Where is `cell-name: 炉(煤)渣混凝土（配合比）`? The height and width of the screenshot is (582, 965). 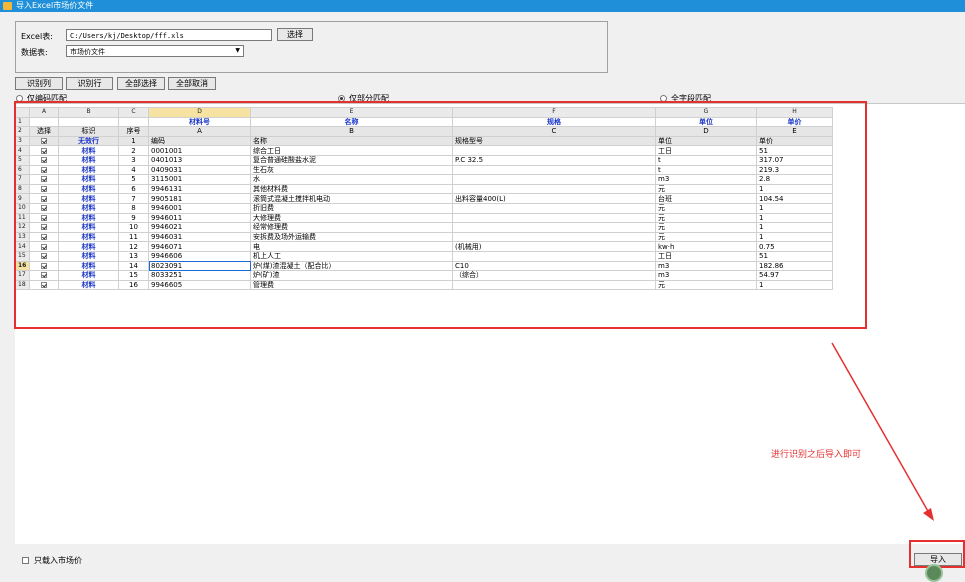 cell-name: 炉(煤)渣混凝土（配合比） is located at coordinates (351, 266).